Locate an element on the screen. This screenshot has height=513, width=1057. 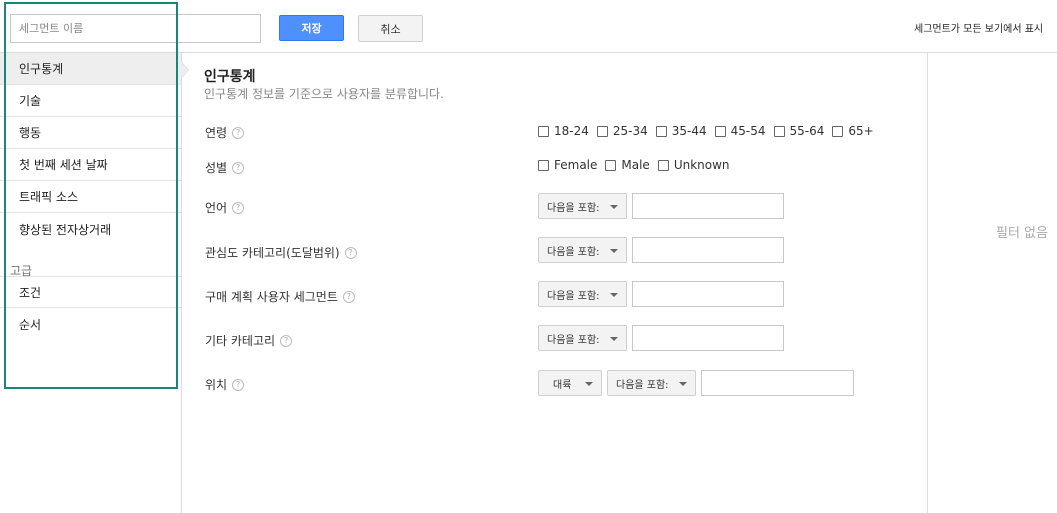
sidebar-item-label: 트래픽 소스 is located at coordinates (49, 197).